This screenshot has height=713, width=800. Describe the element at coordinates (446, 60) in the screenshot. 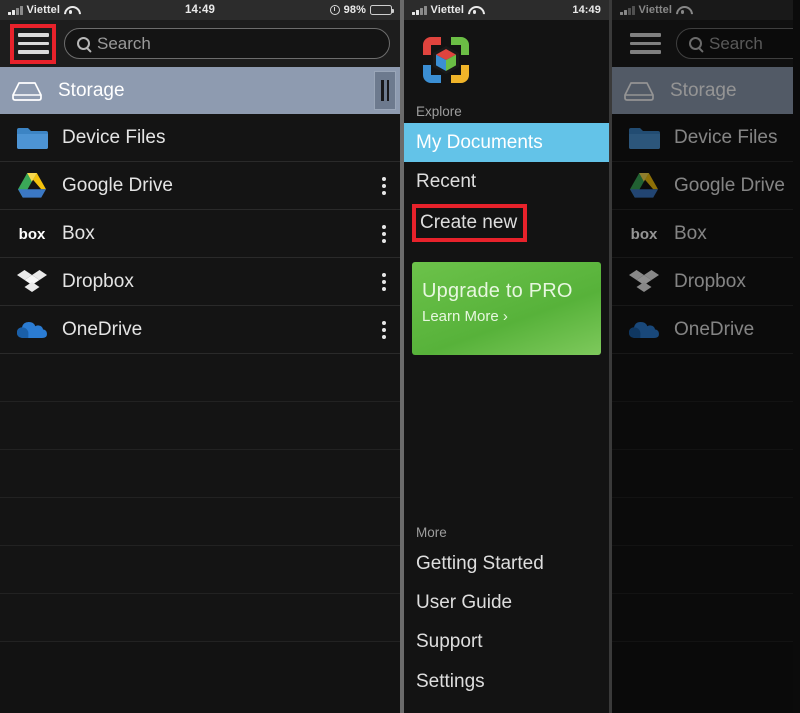

I see `officesuite-logo-icon` at that location.